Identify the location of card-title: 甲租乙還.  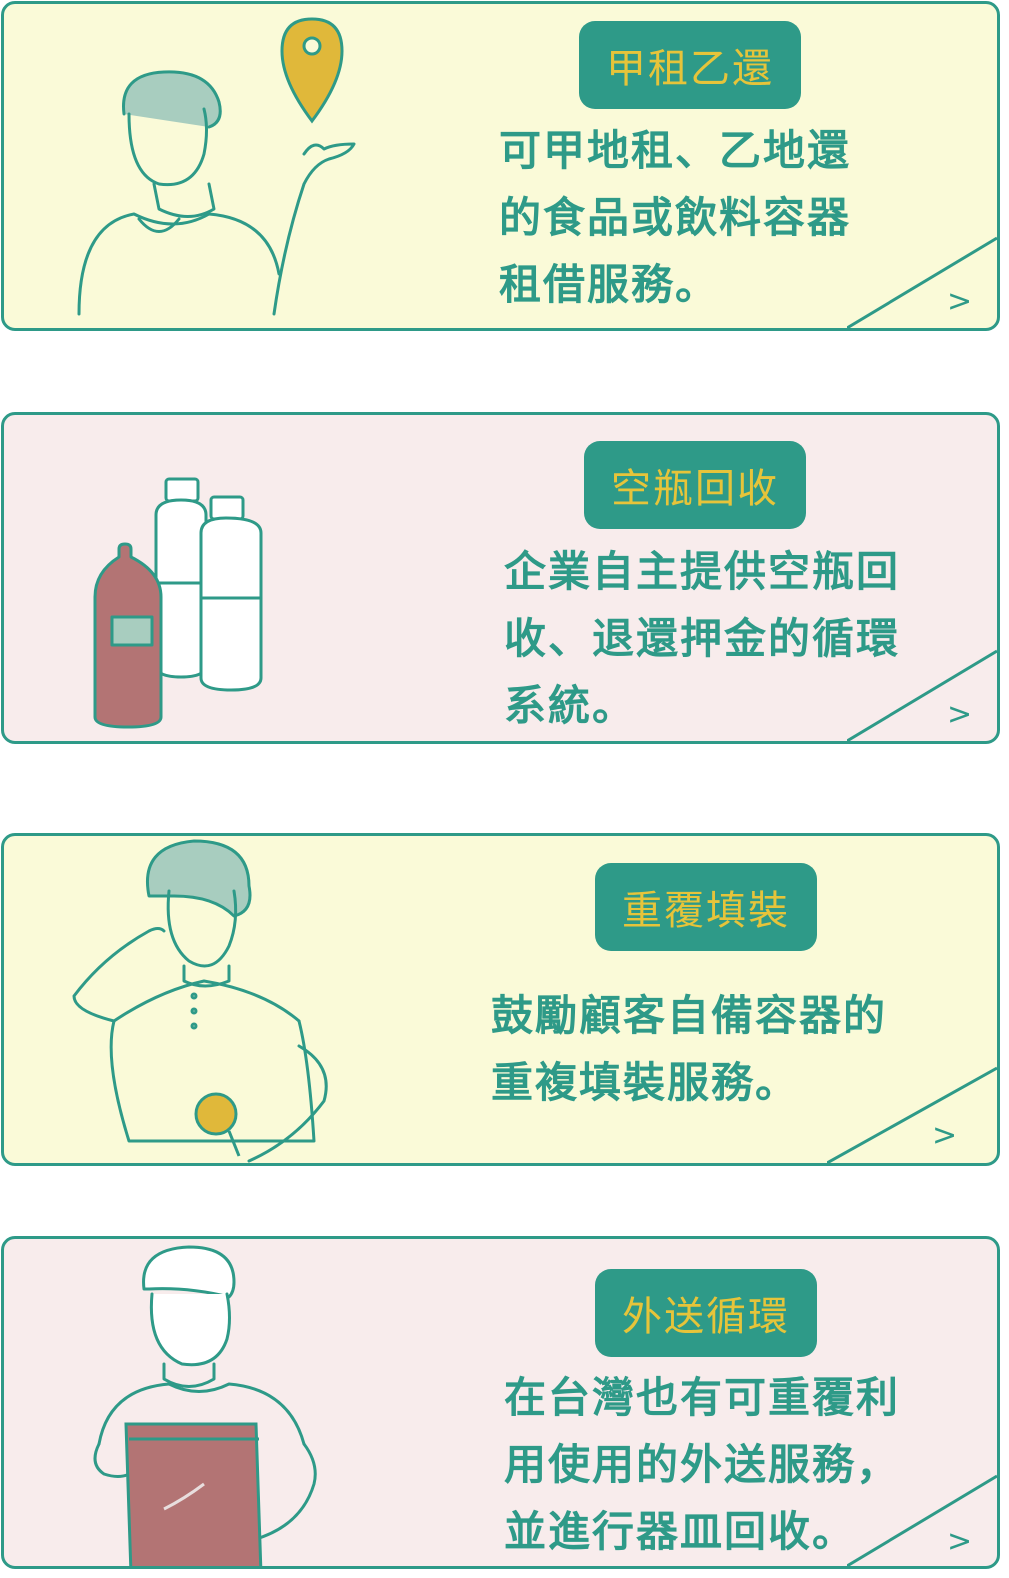
(690, 65).